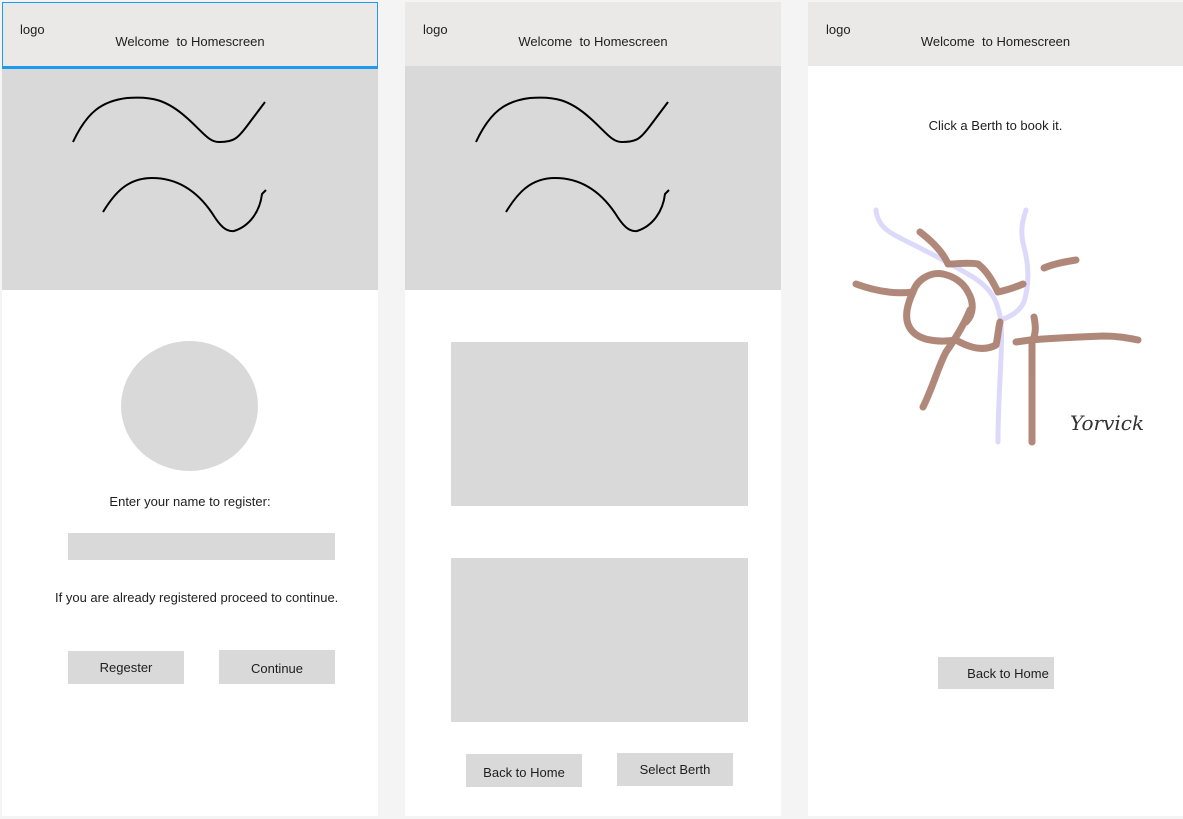 The width and height of the screenshot is (1183, 819). Describe the element at coordinates (1107, 423) in the screenshot. I see `map-signature: Yorvick` at that location.